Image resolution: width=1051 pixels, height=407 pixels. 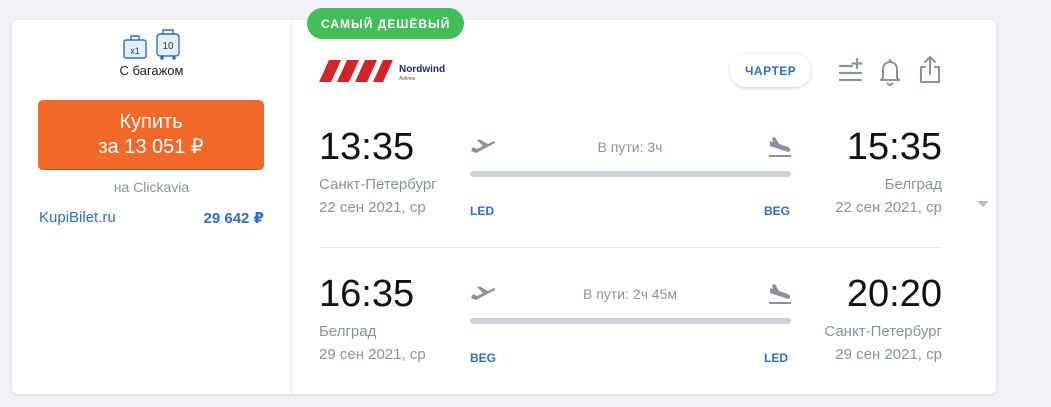 I want to click on cheapest-badge: САМЫЙ ДЕШЁВЫЙ, so click(x=386, y=23).